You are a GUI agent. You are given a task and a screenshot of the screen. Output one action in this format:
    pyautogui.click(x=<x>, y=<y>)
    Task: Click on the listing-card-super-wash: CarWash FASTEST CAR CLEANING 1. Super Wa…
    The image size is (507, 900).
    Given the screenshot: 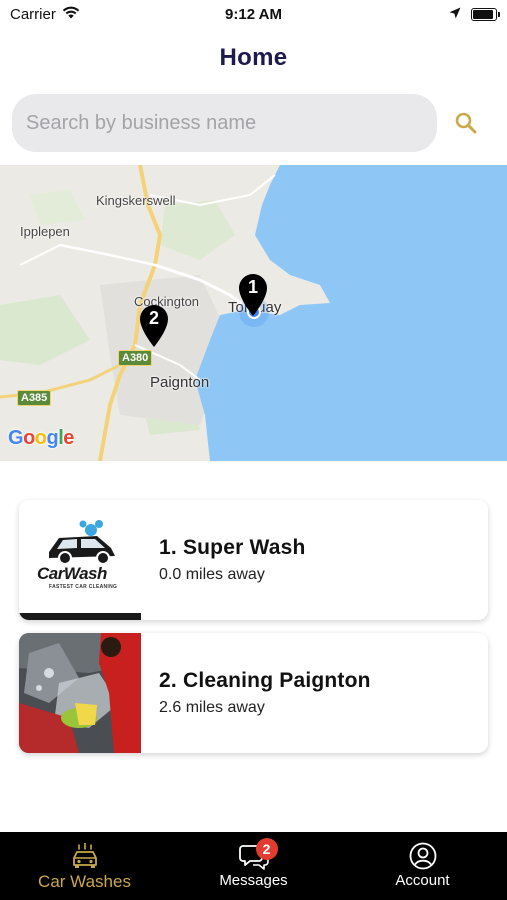 What is the action you would take?
    pyautogui.click(x=253, y=560)
    